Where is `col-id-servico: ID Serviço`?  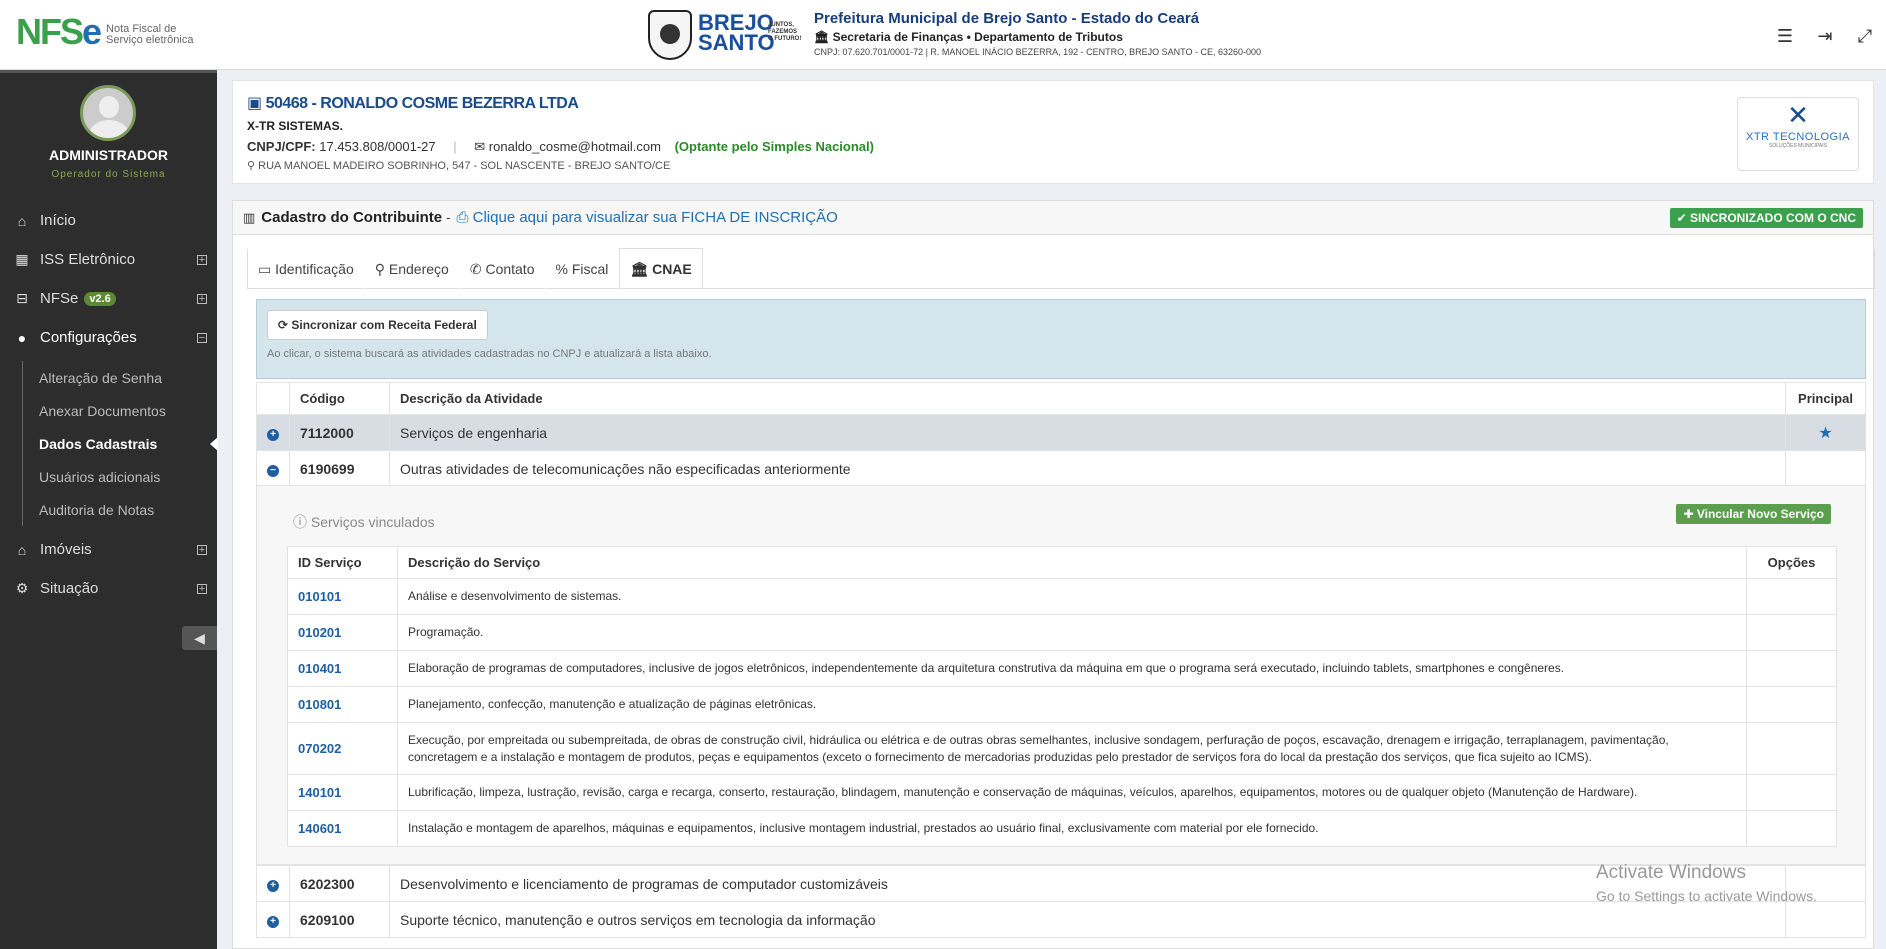 col-id-servico: ID Serviço is located at coordinates (342, 562).